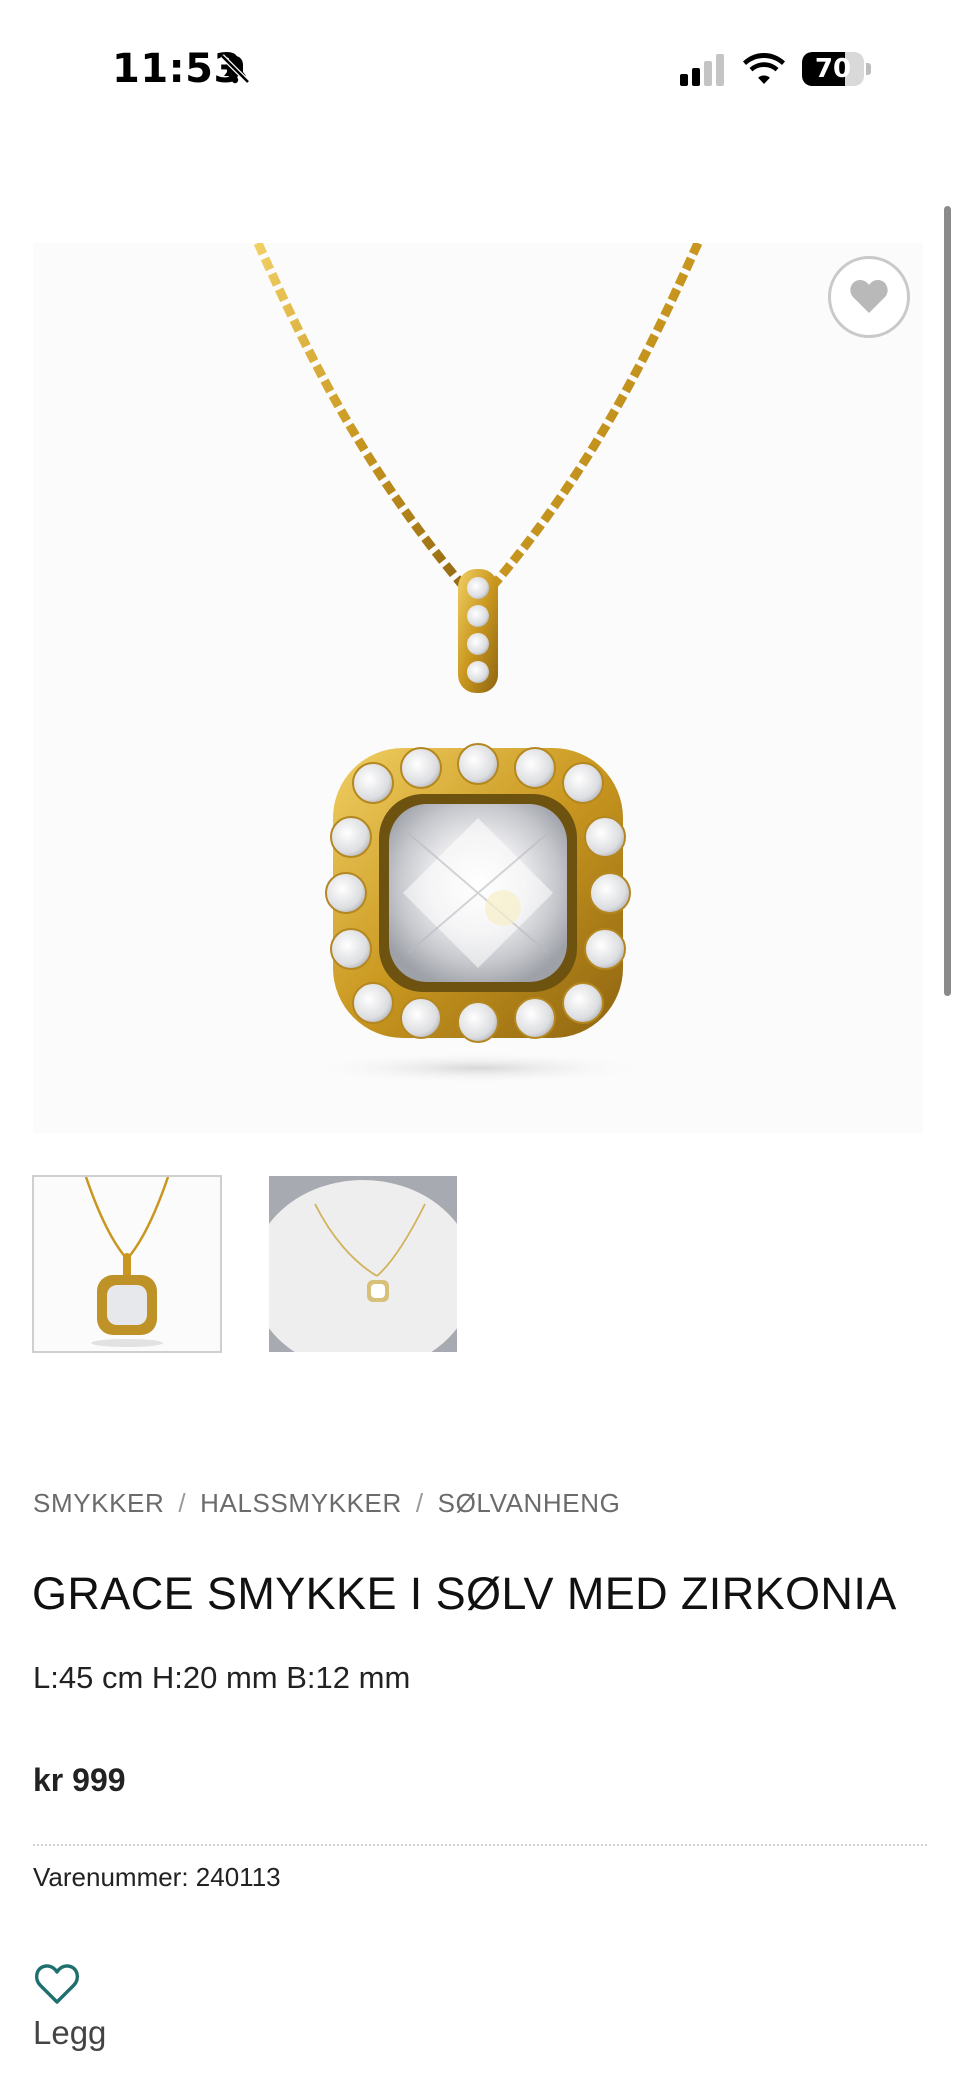 The image size is (960, 2086). What do you see at coordinates (947, 601) in the screenshot?
I see `scrollbar` at bounding box center [947, 601].